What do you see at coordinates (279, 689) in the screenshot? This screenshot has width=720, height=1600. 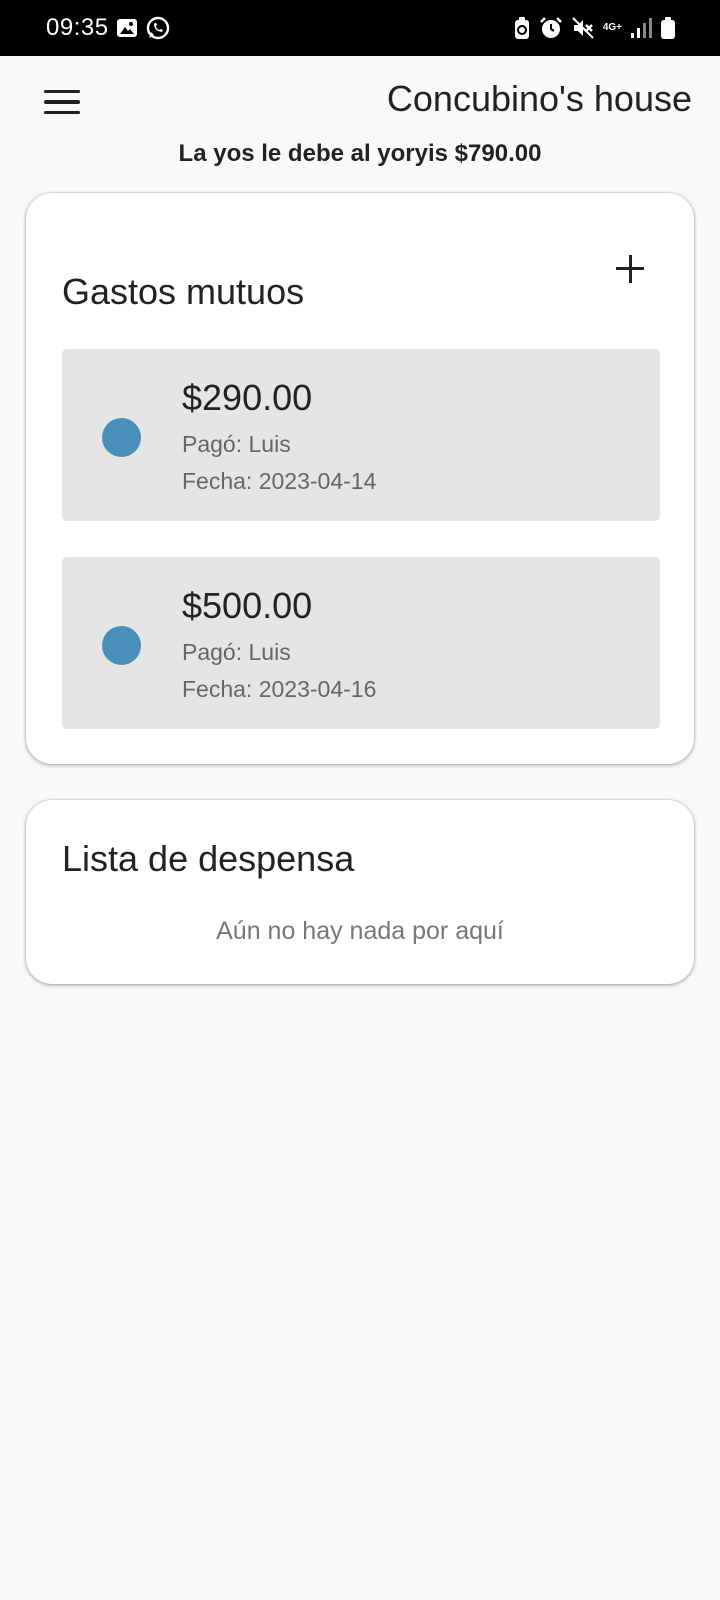 I see `expense-date: Fecha: 2023-04-16` at bounding box center [279, 689].